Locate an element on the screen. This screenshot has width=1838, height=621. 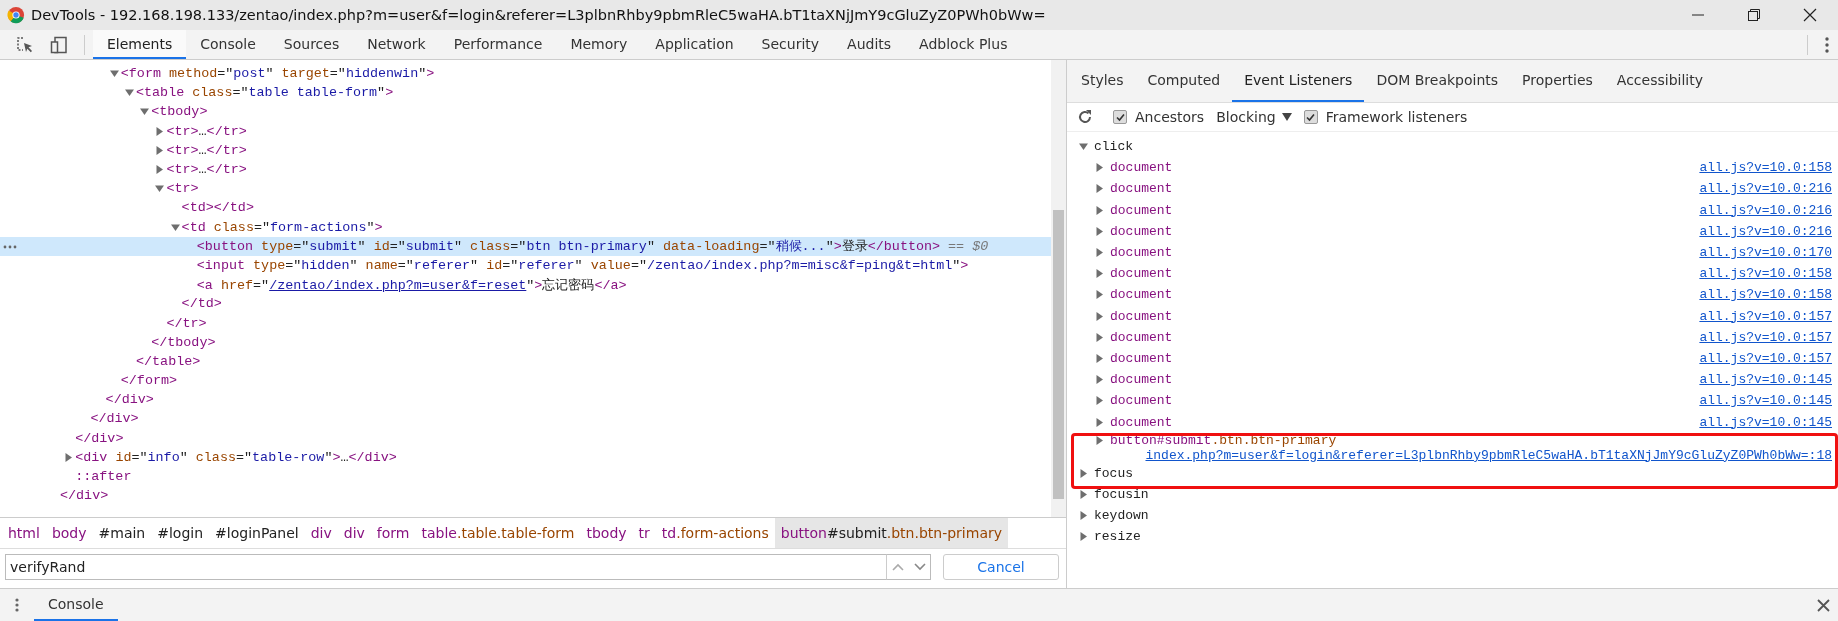
event-name: focusin is located at coordinates (1121, 494).